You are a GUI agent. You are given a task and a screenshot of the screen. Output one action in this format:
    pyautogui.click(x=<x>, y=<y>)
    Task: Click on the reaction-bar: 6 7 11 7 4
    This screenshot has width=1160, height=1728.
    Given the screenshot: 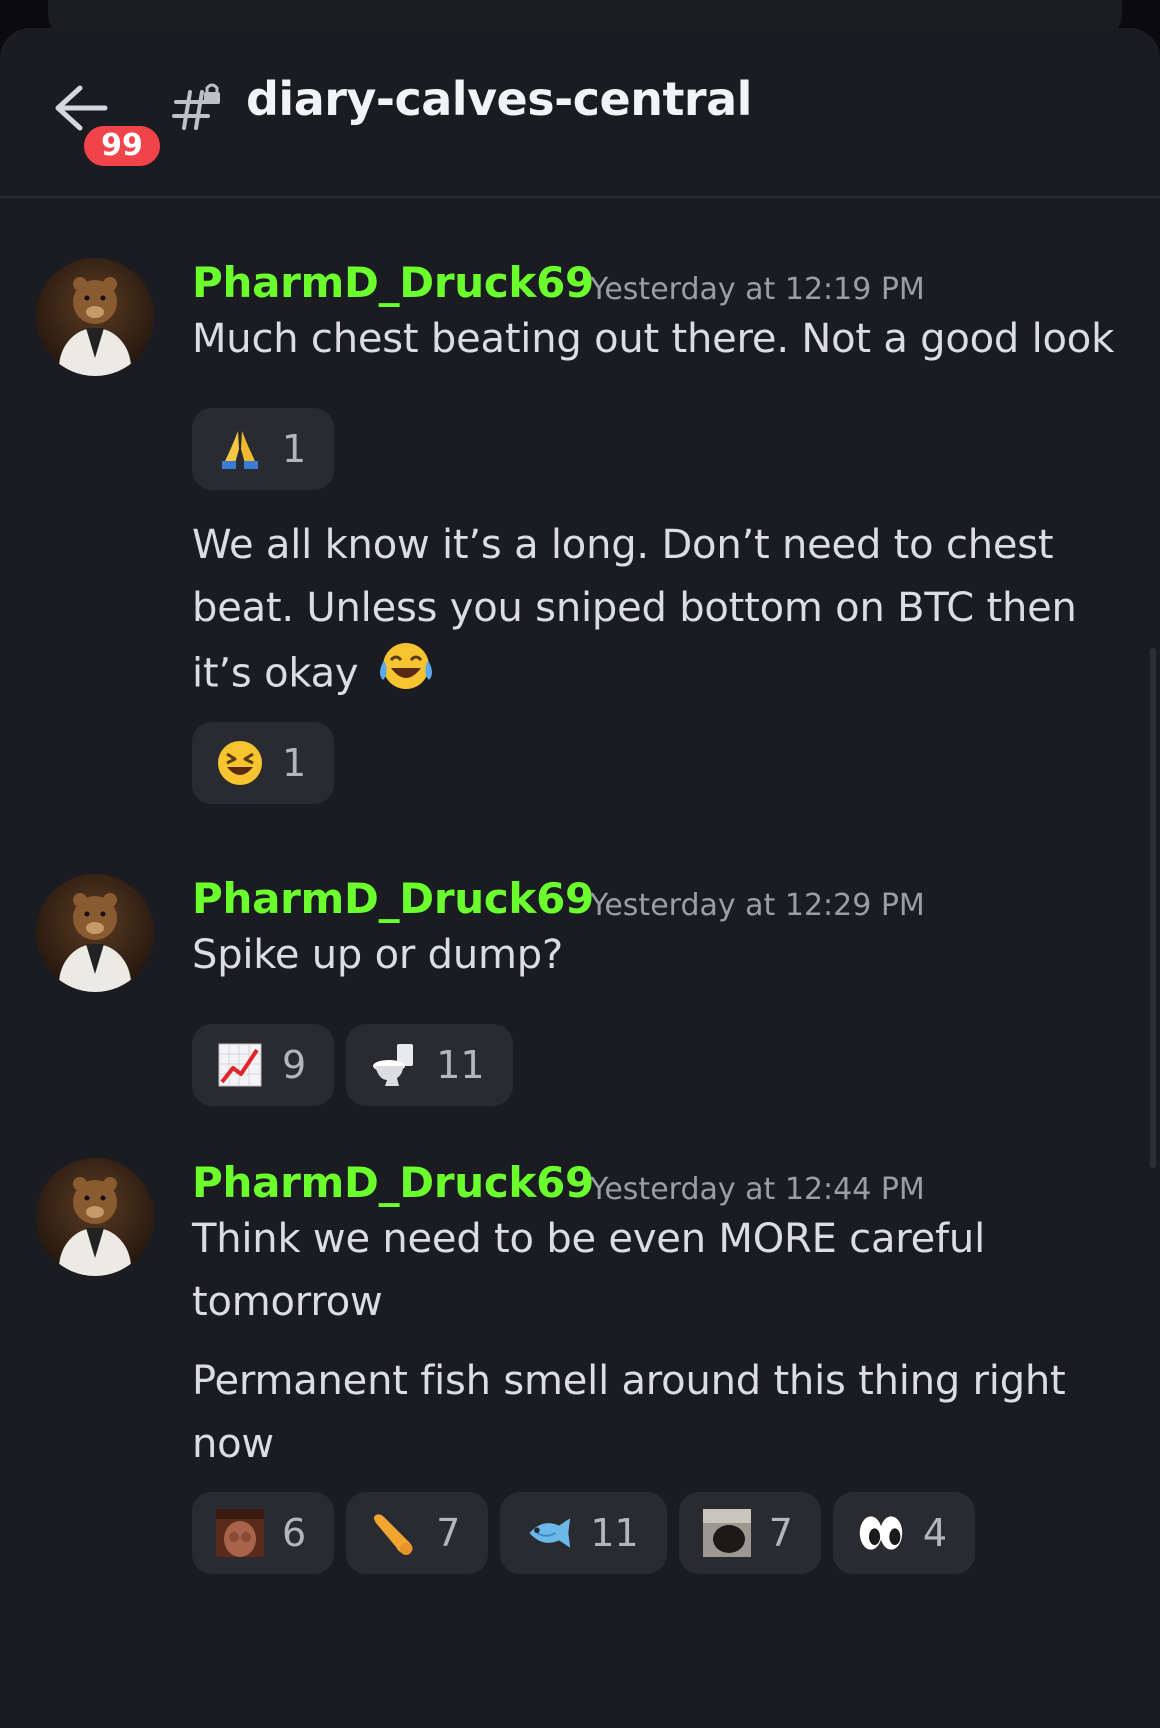 What is the action you would take?
    pyautogui.click(x=584, y=1533)
    